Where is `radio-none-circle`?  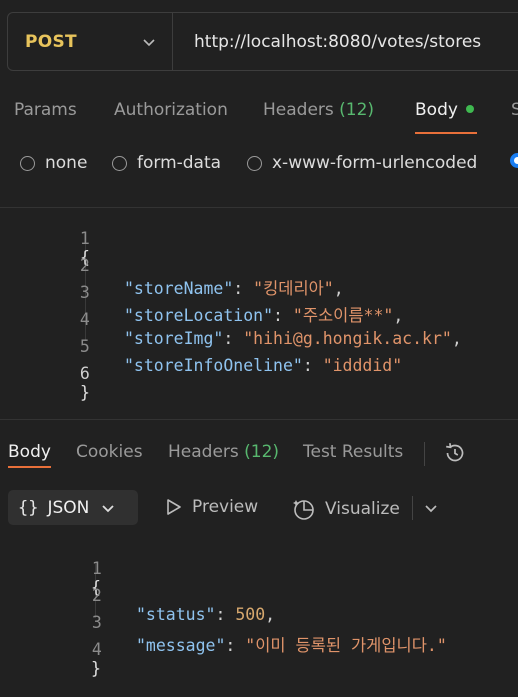
radio-none-circle is located at coordinates (27, 163).